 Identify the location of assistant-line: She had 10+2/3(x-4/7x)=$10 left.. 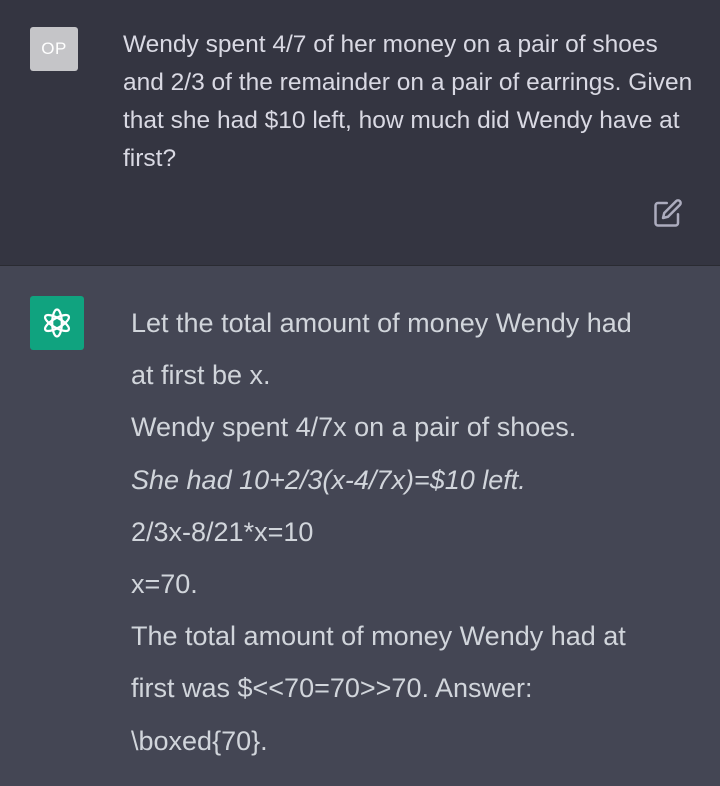
(328, 479).